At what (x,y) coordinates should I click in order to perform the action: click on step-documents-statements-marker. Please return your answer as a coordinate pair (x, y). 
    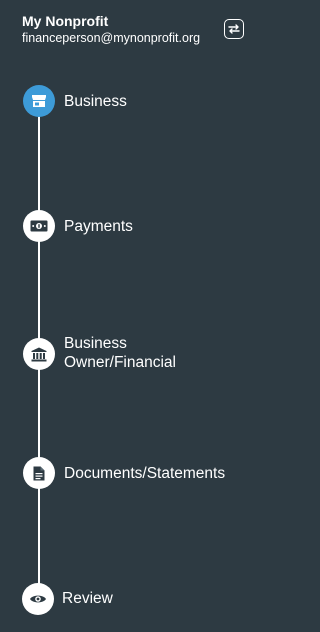
    Looking at the image, I should click on (39, 473).